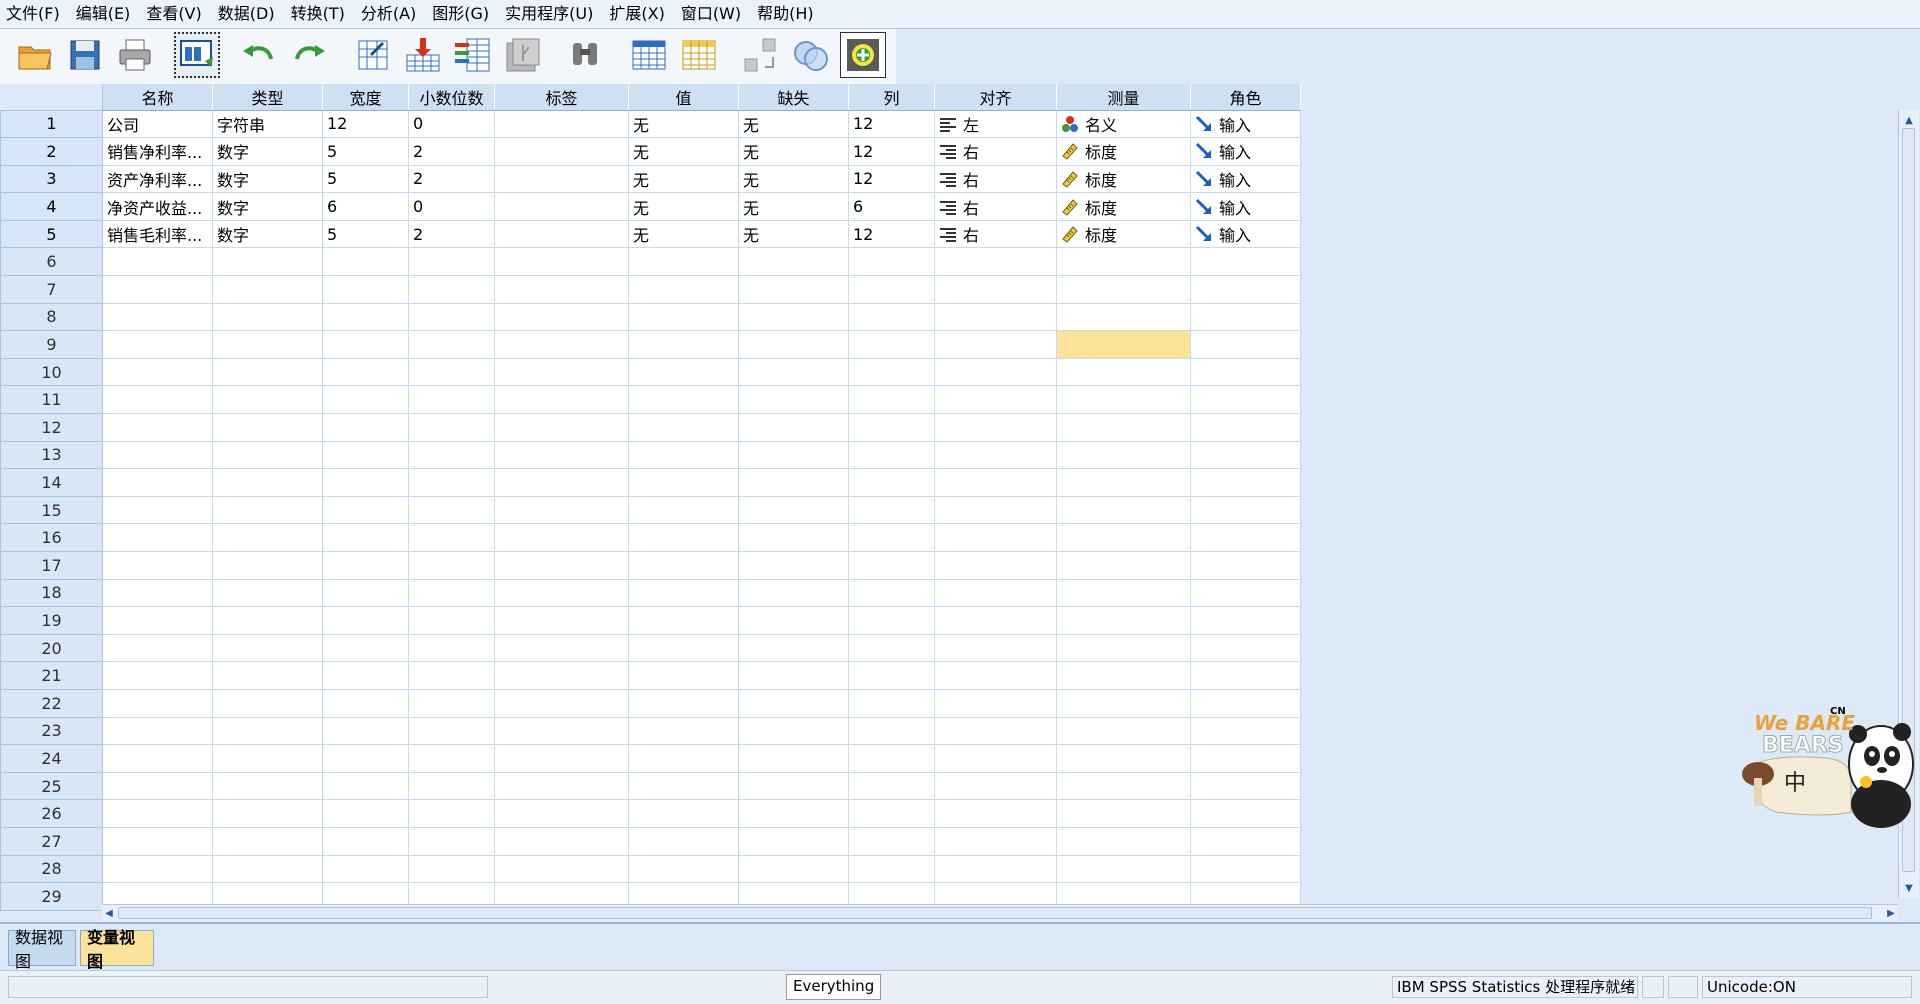  Describe the element at coordinates (51, 813) in the screenshot. I see `row-number: 26` at that location.